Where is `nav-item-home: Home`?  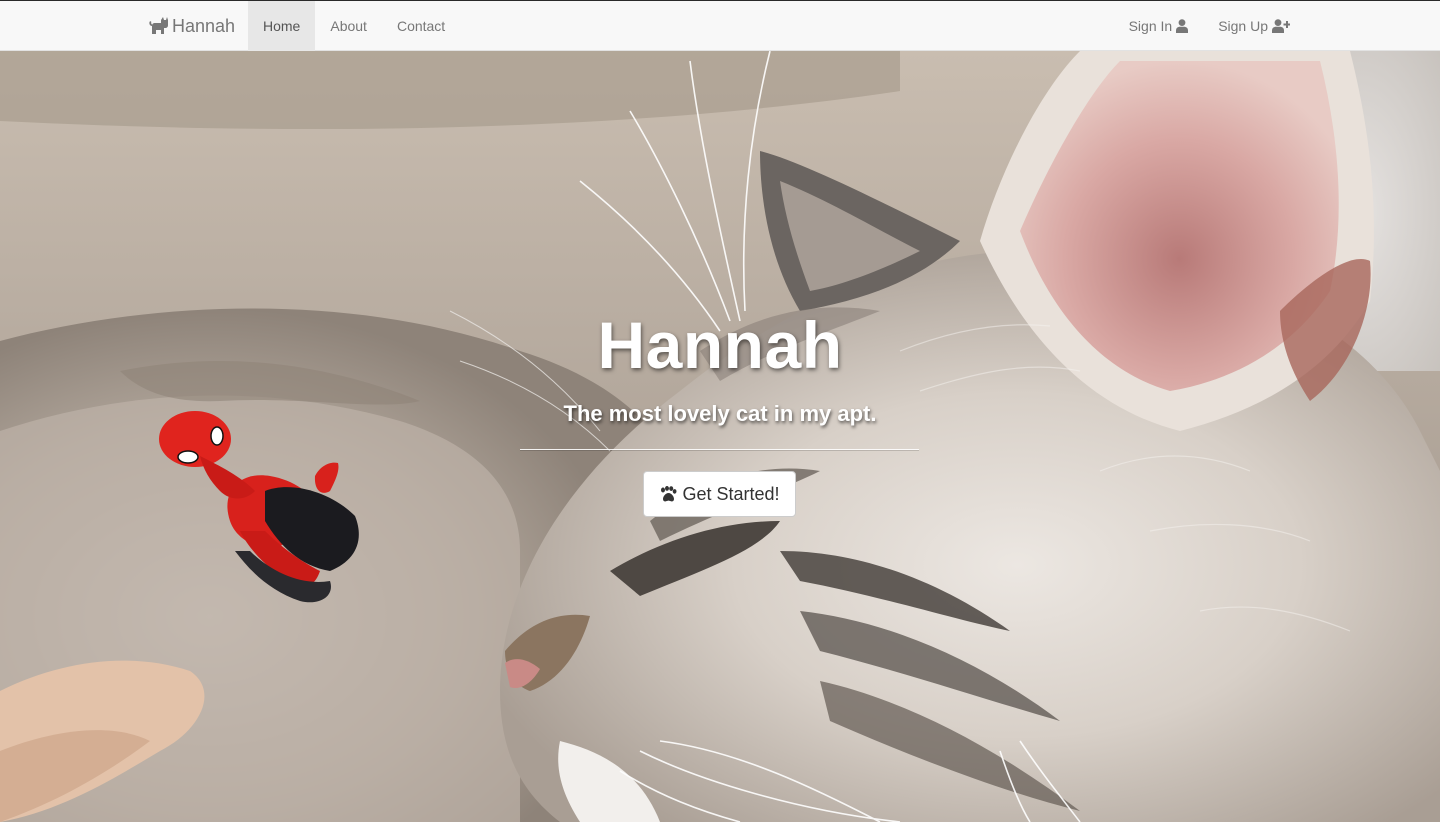
nav-item-home: Home is located at coordinates (282, 26).